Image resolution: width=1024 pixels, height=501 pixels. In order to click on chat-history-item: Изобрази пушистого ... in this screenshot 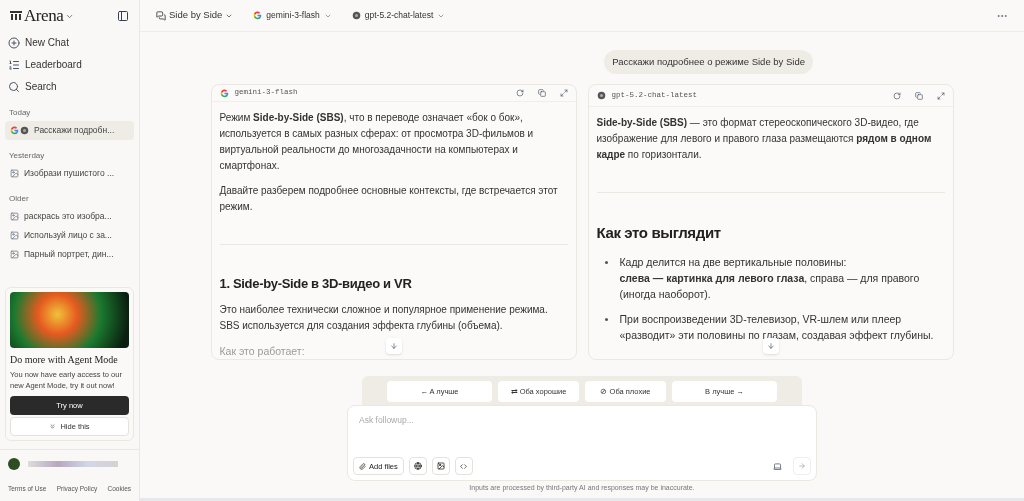, I will do `click(69, 173)`.